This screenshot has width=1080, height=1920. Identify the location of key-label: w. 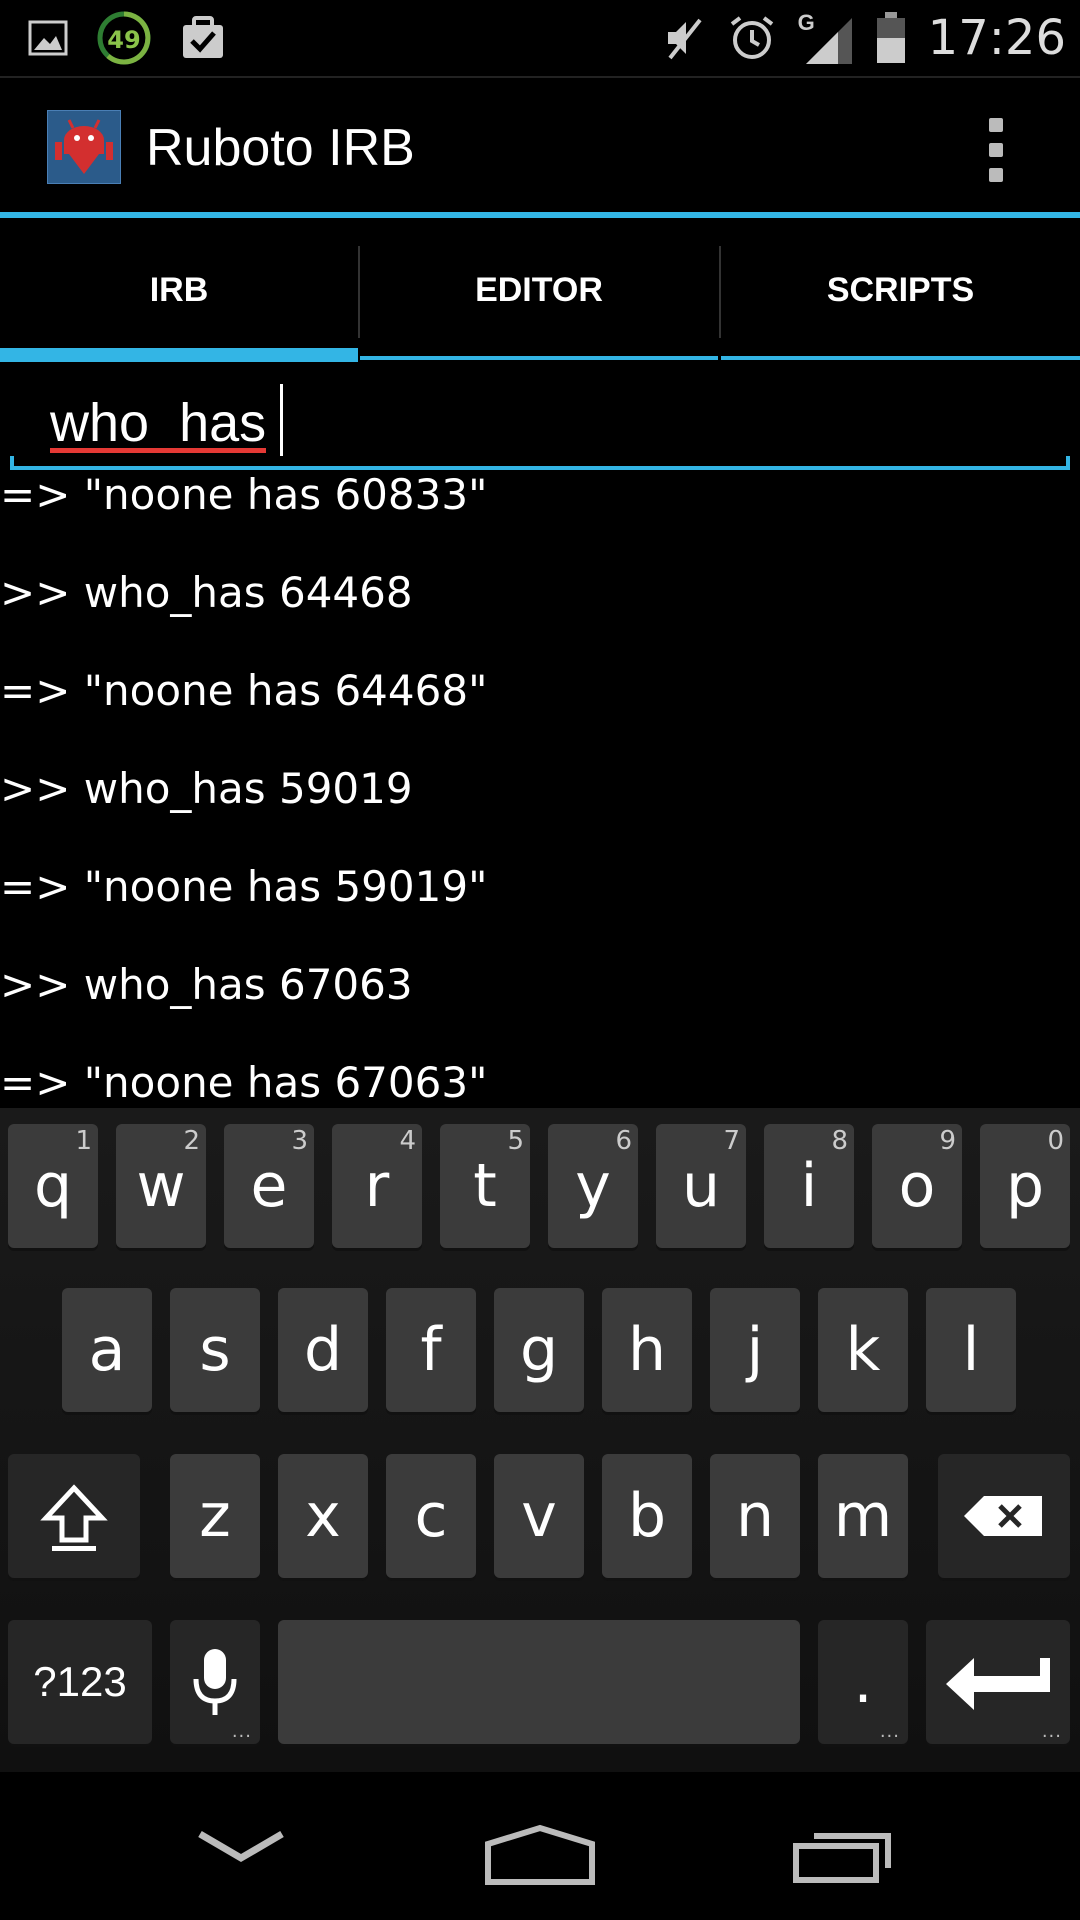
(161, 1186).